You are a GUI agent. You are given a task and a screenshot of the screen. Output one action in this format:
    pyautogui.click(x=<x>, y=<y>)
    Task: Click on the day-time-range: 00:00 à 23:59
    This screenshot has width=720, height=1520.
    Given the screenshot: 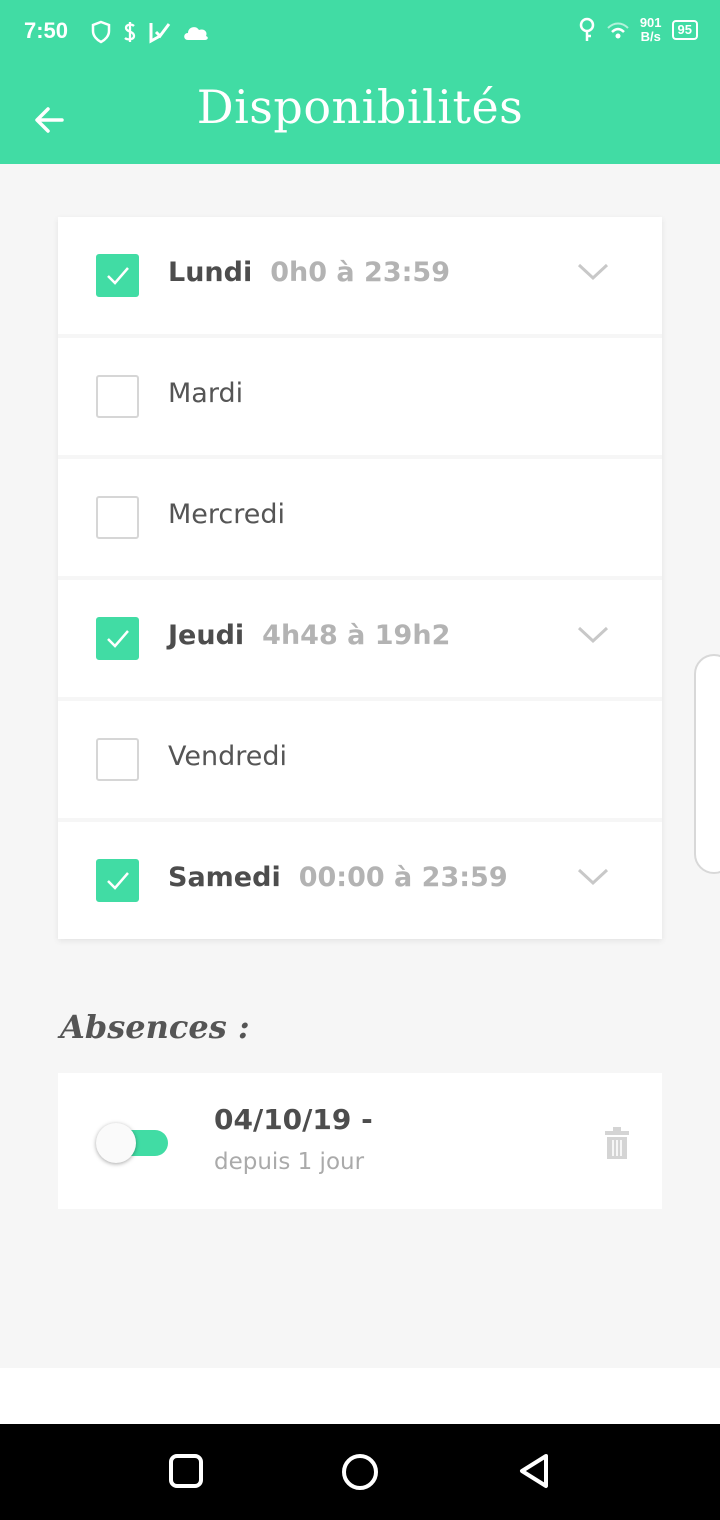 What is the action you would take?
    pyautogui.click(x=403, y=877)
    